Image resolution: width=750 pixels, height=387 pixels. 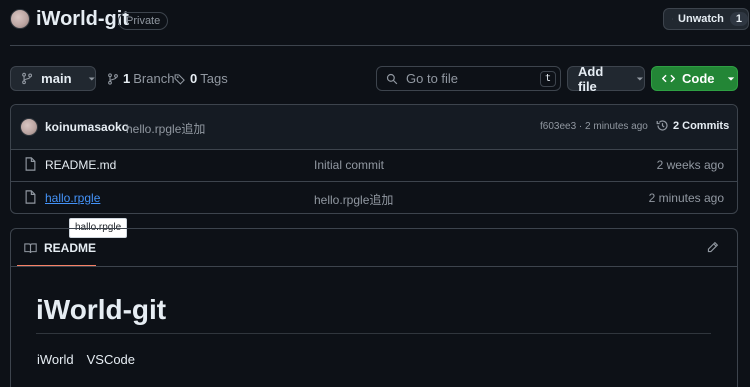 What do you see at coordinates (668, 78) in the screenshot?
I see `code-icon` at bounding box center [668, 78].